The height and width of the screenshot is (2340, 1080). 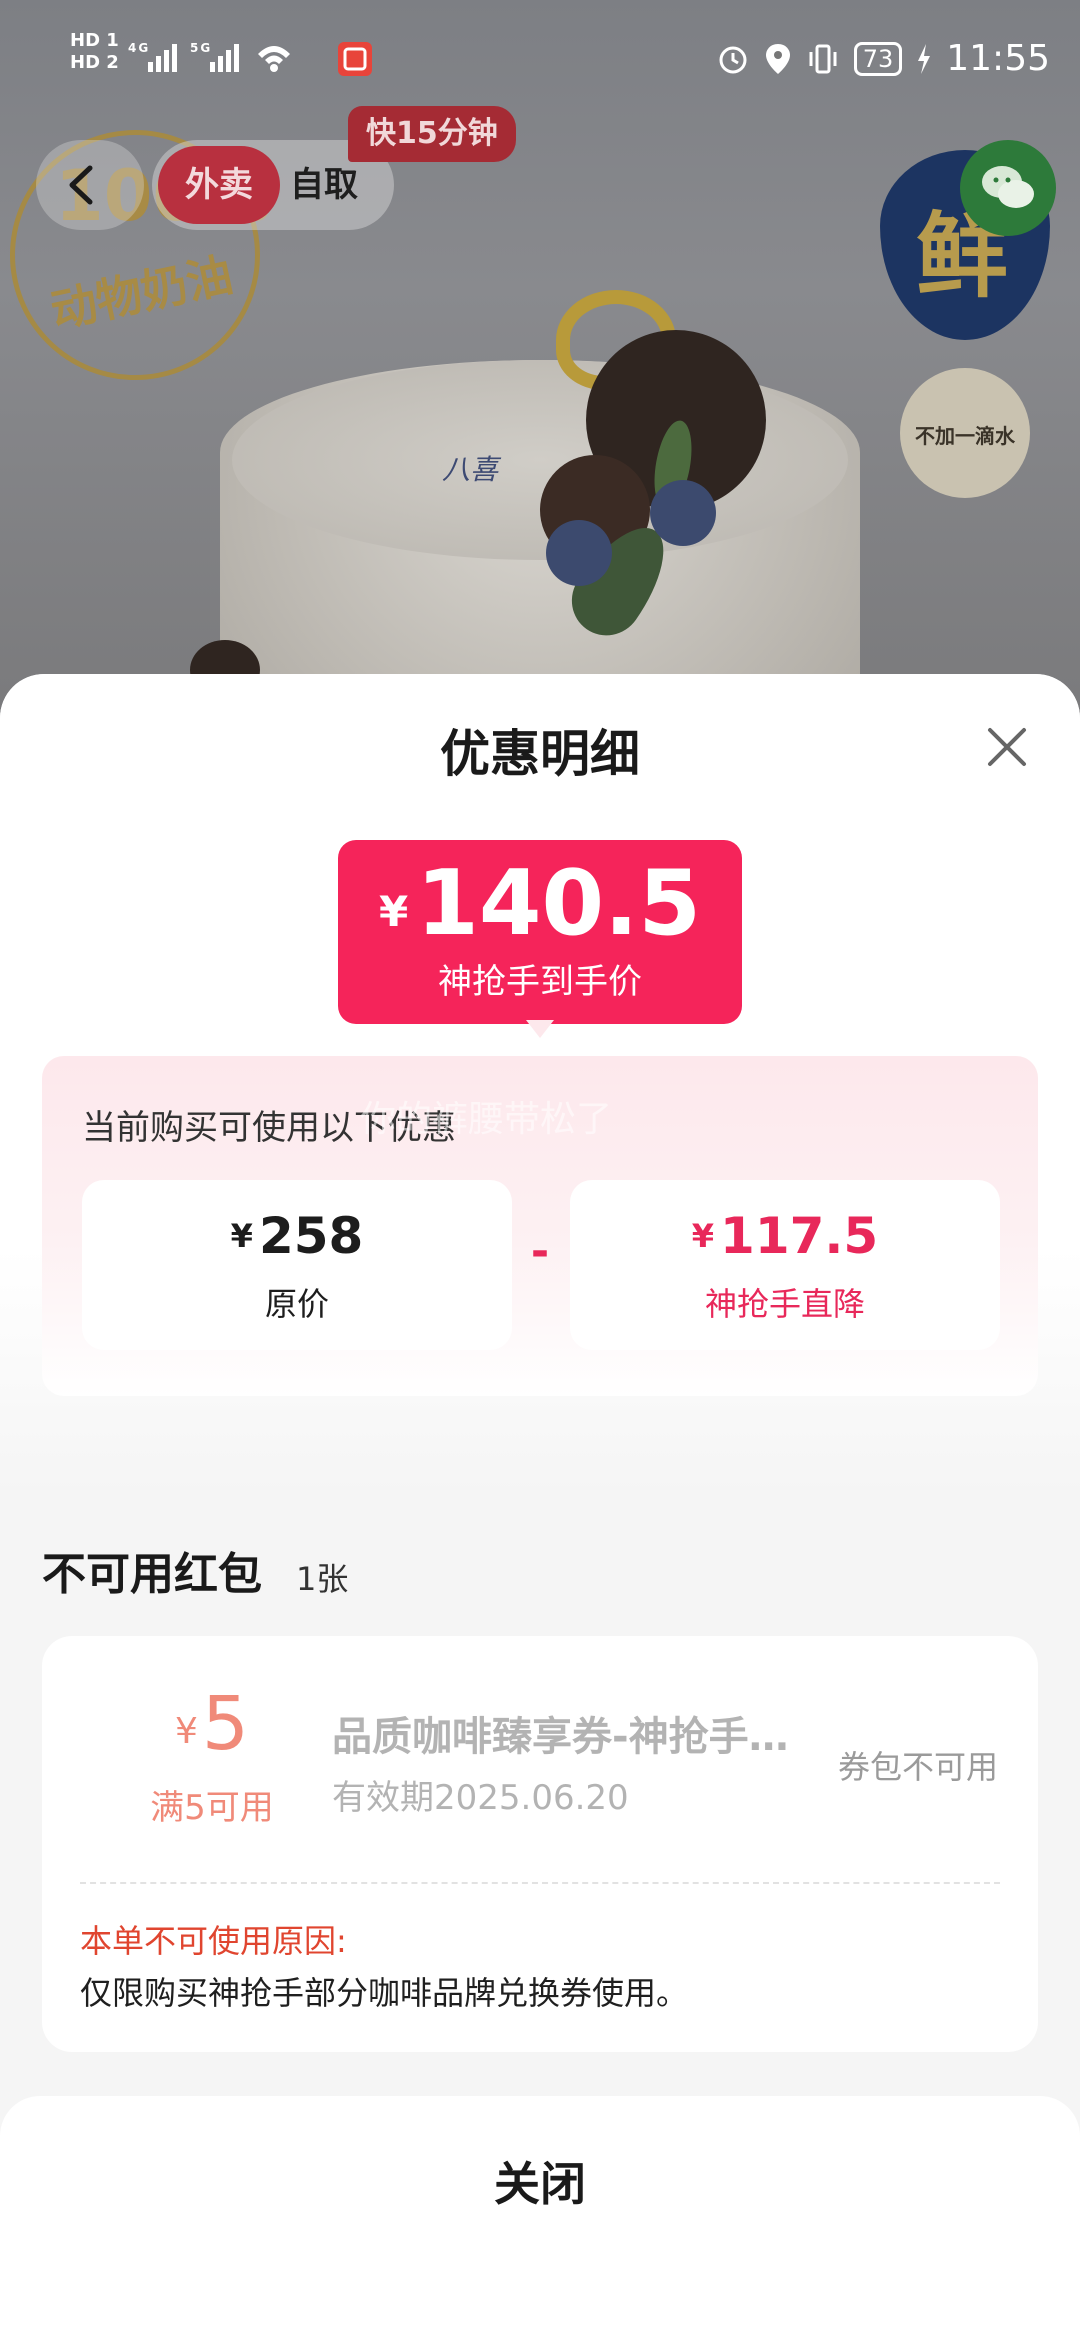 I want to click on discount-card: ¥117.5 神抢手直降, so click(x=785, y=1265).